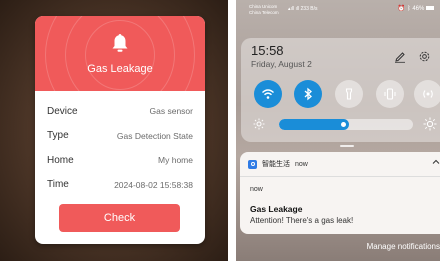  I want to click on flashlight-toggle, so click(349, 94).